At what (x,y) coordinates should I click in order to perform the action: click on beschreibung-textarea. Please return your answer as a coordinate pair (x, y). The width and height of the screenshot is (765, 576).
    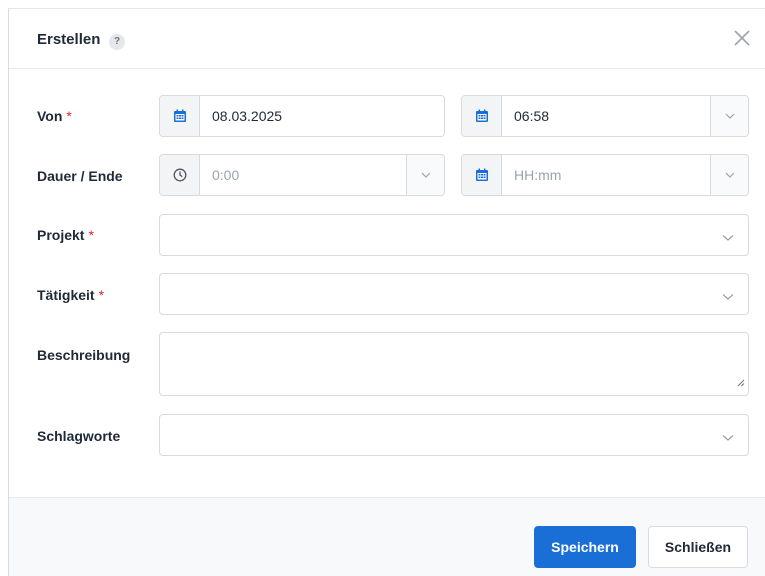
    Looking at the image, I should click on (454, 364).